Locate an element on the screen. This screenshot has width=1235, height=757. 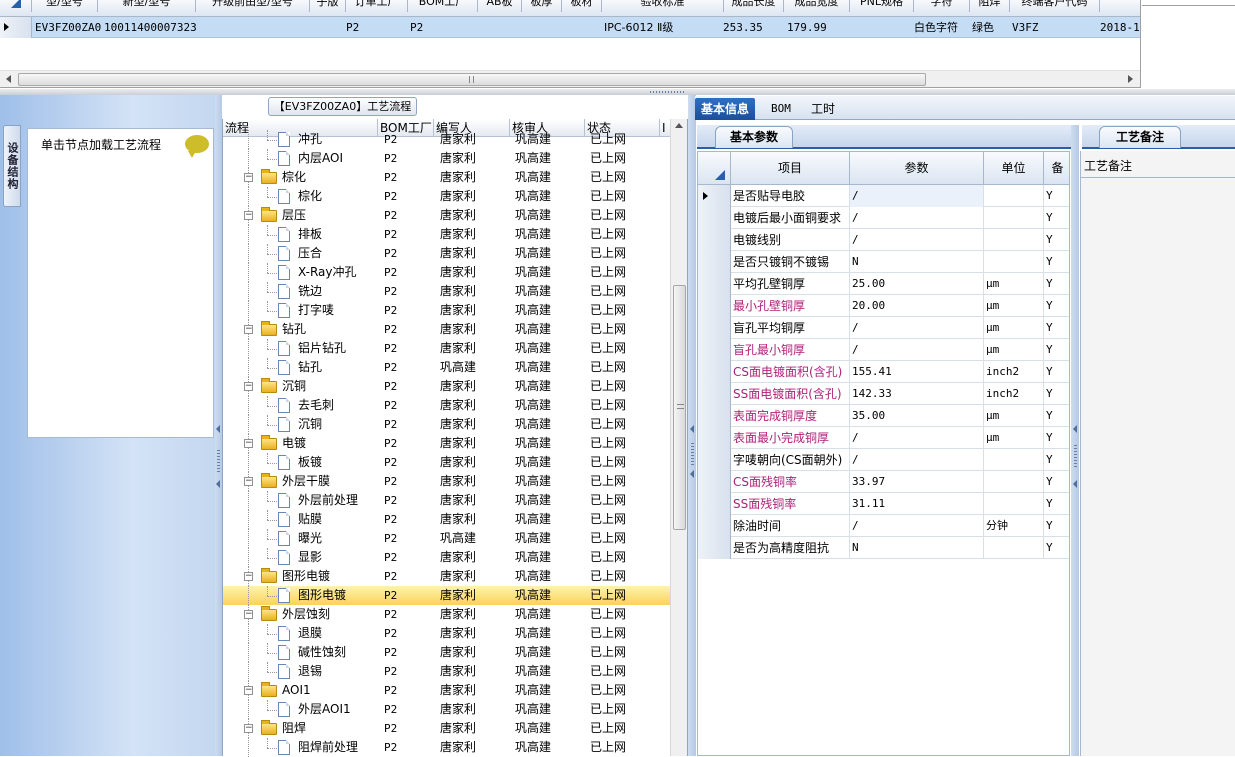
param-col-value: 参数 is located at coordinates (917, 168).